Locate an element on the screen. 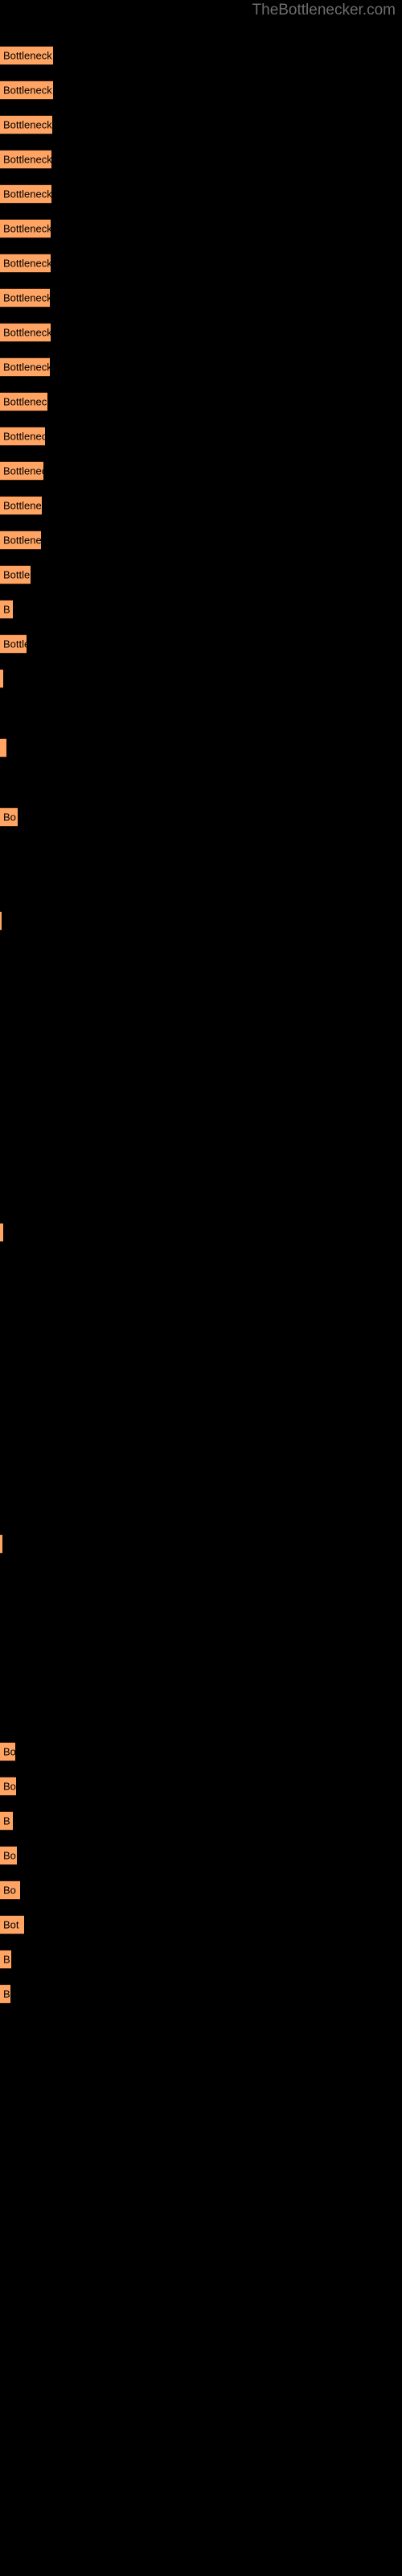 The height and width of the screenshot is (2576, 402). chart-bar: Bot is located at coordinates (12, 1924).